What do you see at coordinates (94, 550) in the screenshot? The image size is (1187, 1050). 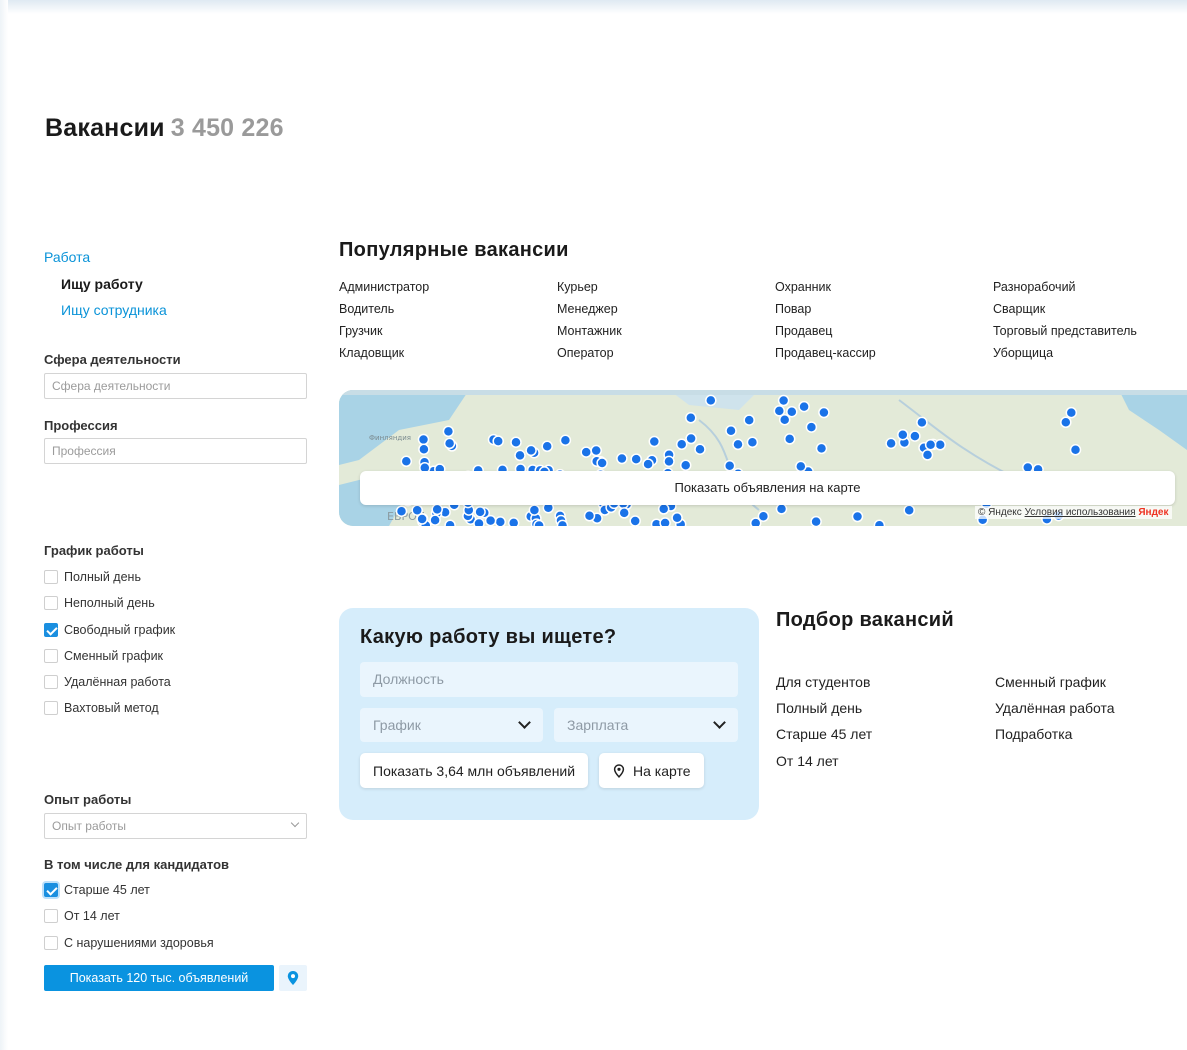 I see `schedule-label: График работы` at bounding box center [94, 550].